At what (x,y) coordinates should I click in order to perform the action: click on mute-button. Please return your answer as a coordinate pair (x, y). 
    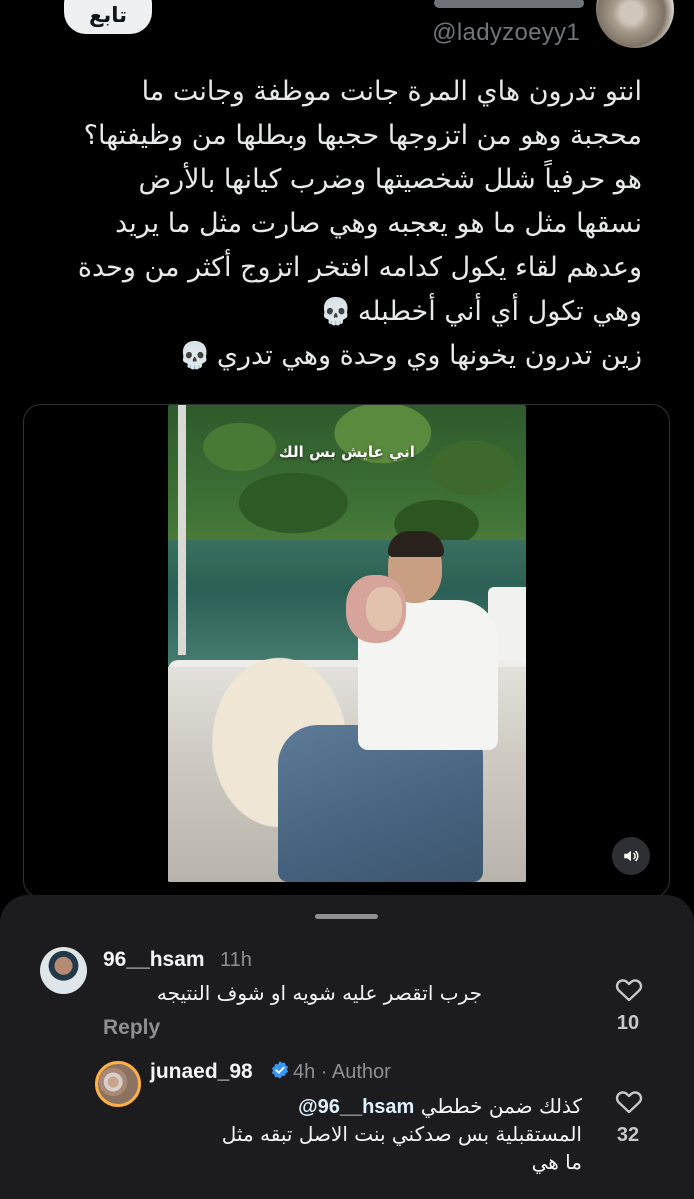
    Looking at the image, I should click on (631, 856).